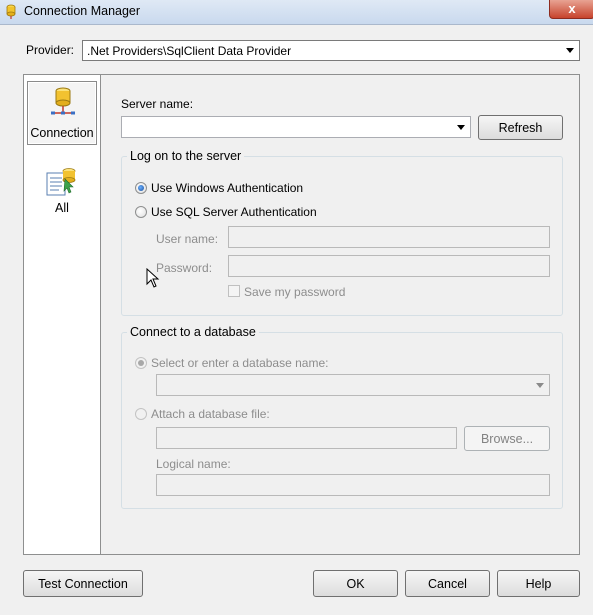 This screenshot has width=593, height=615. What do you see at coordinates (184, 268) in the screenshot?
I see `password-label: Password:` at bounding box center [184, 268].